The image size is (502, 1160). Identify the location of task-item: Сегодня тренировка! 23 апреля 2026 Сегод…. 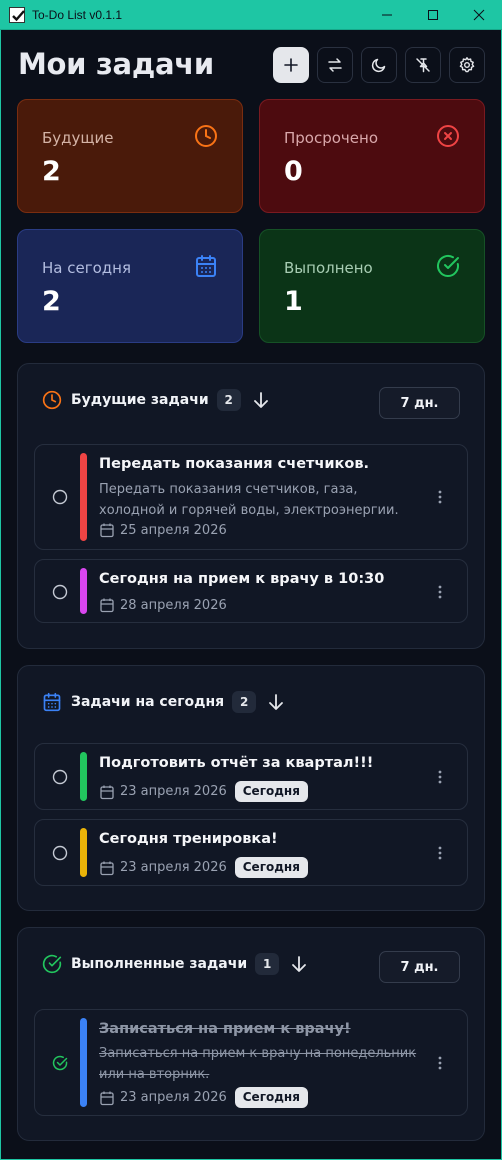
(251, 852).